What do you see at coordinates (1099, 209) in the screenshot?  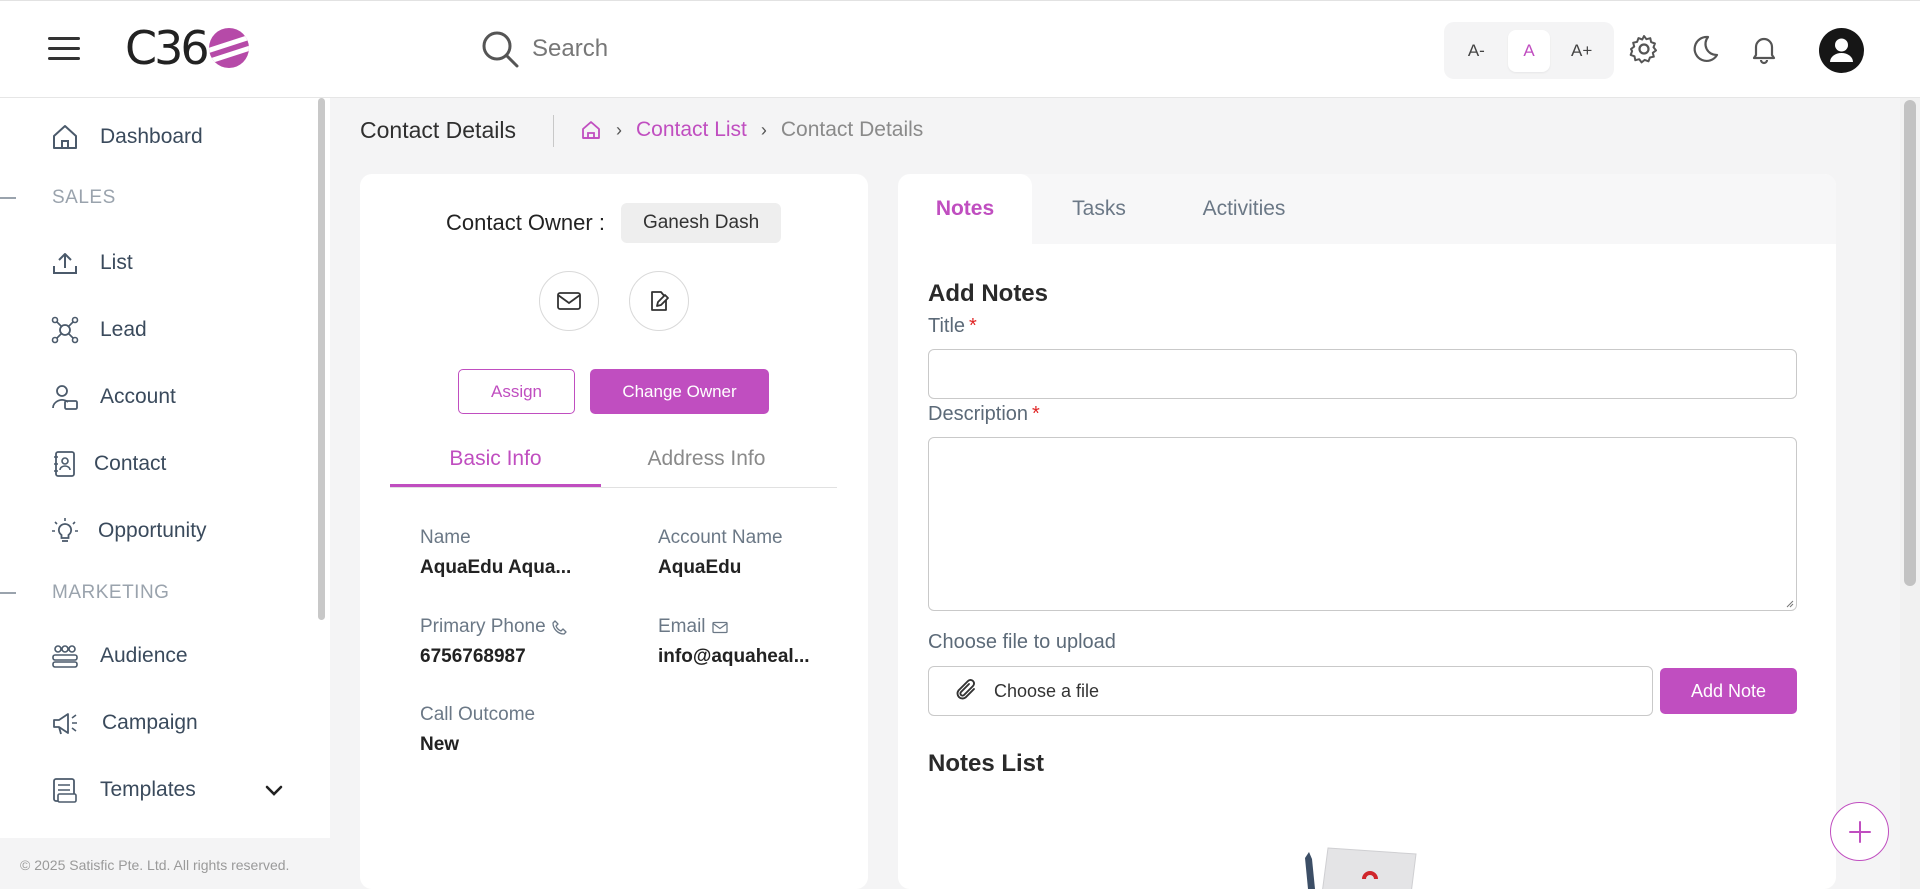 I see `tab-tasks: Tasks` at bounding box center [1099, 209].